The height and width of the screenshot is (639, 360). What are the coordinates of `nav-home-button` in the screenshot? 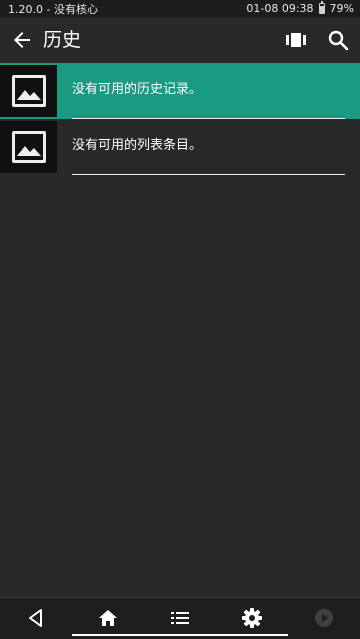 It's located at (108, 618).